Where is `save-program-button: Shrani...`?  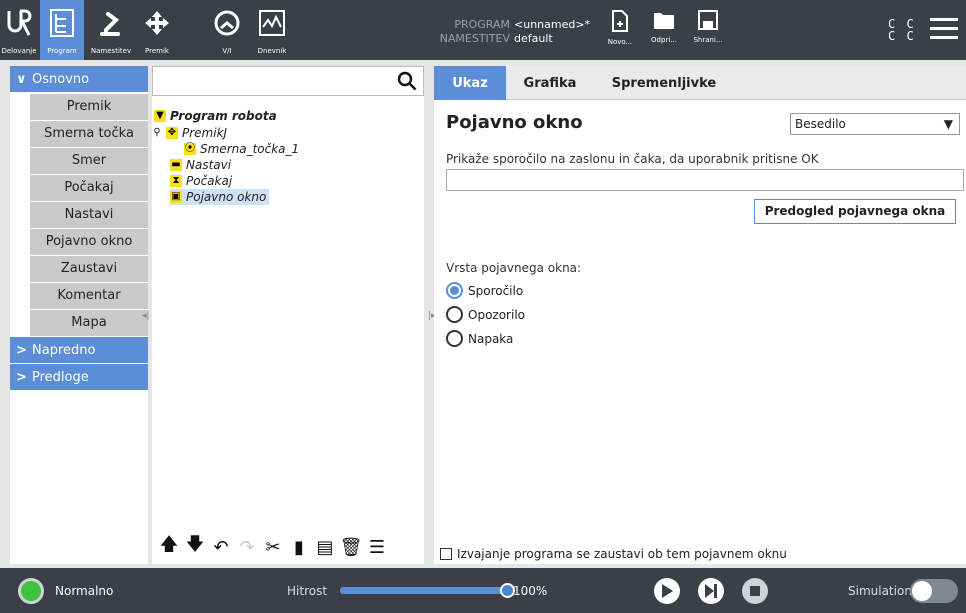 save-program-button: Shrani... is located at coordinates (708, 27).